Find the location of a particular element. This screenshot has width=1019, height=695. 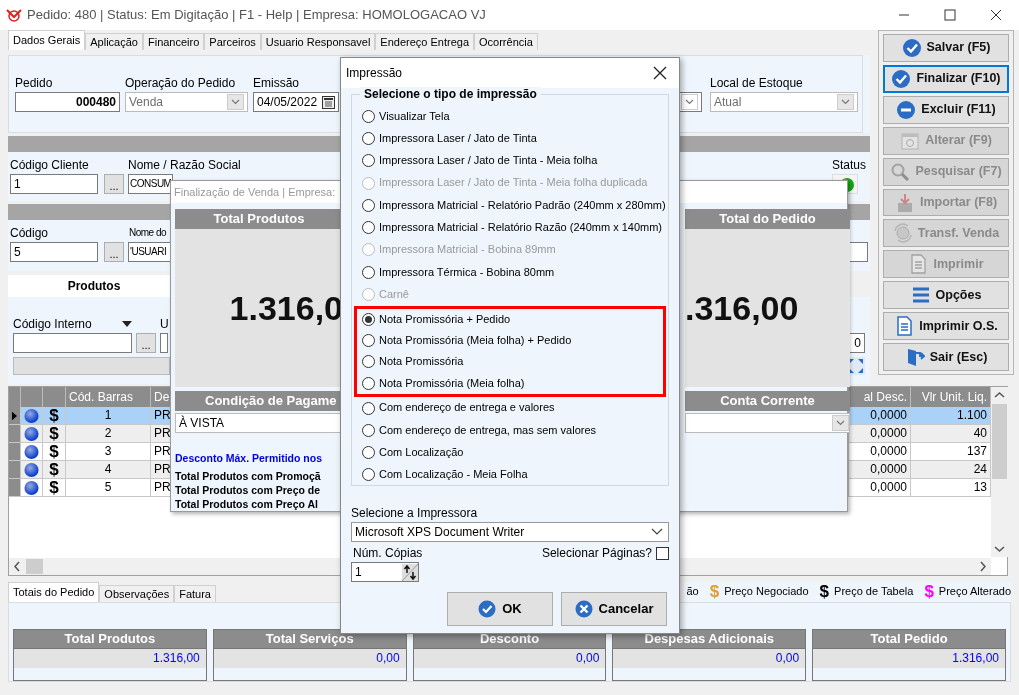

checkbox-label: Selecionar Páginas? is located at coordinates (596, 553).